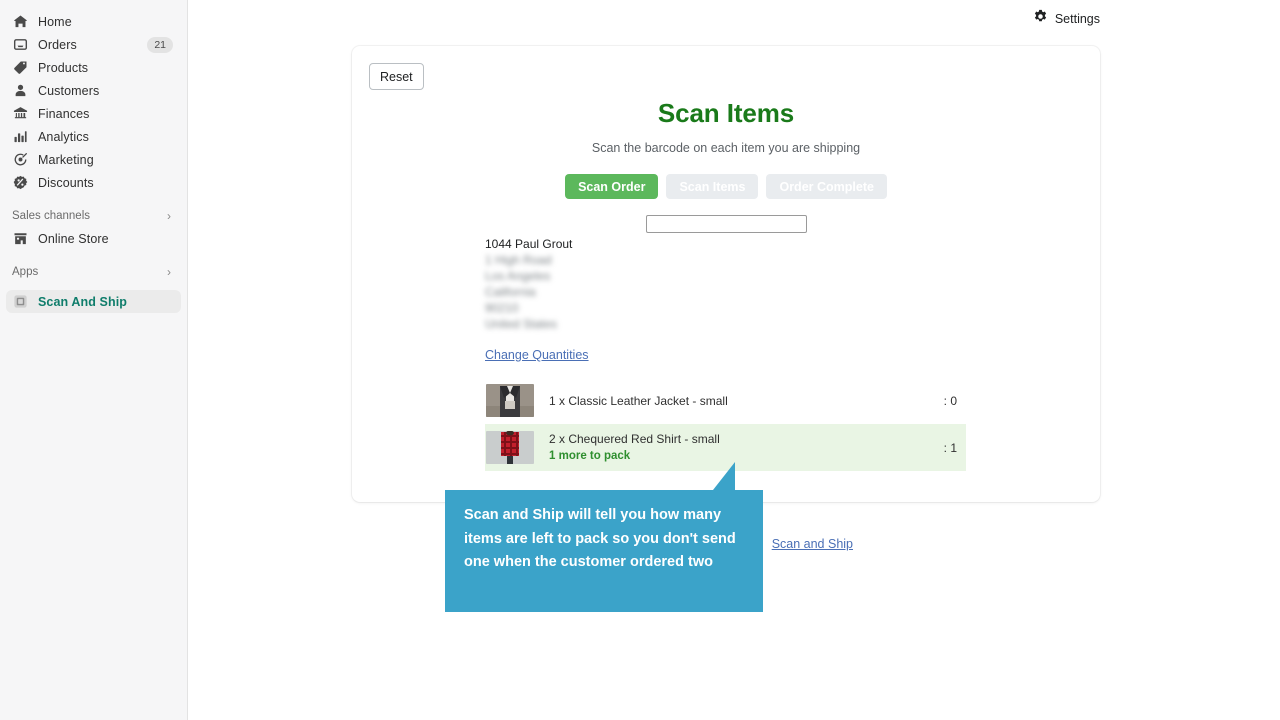 The width and height of the screenshot is (1280, 720). What do you see at coordinates (20, 239) in the screenshot?
I see `storefront-icon` at bounding box center [20, 239].